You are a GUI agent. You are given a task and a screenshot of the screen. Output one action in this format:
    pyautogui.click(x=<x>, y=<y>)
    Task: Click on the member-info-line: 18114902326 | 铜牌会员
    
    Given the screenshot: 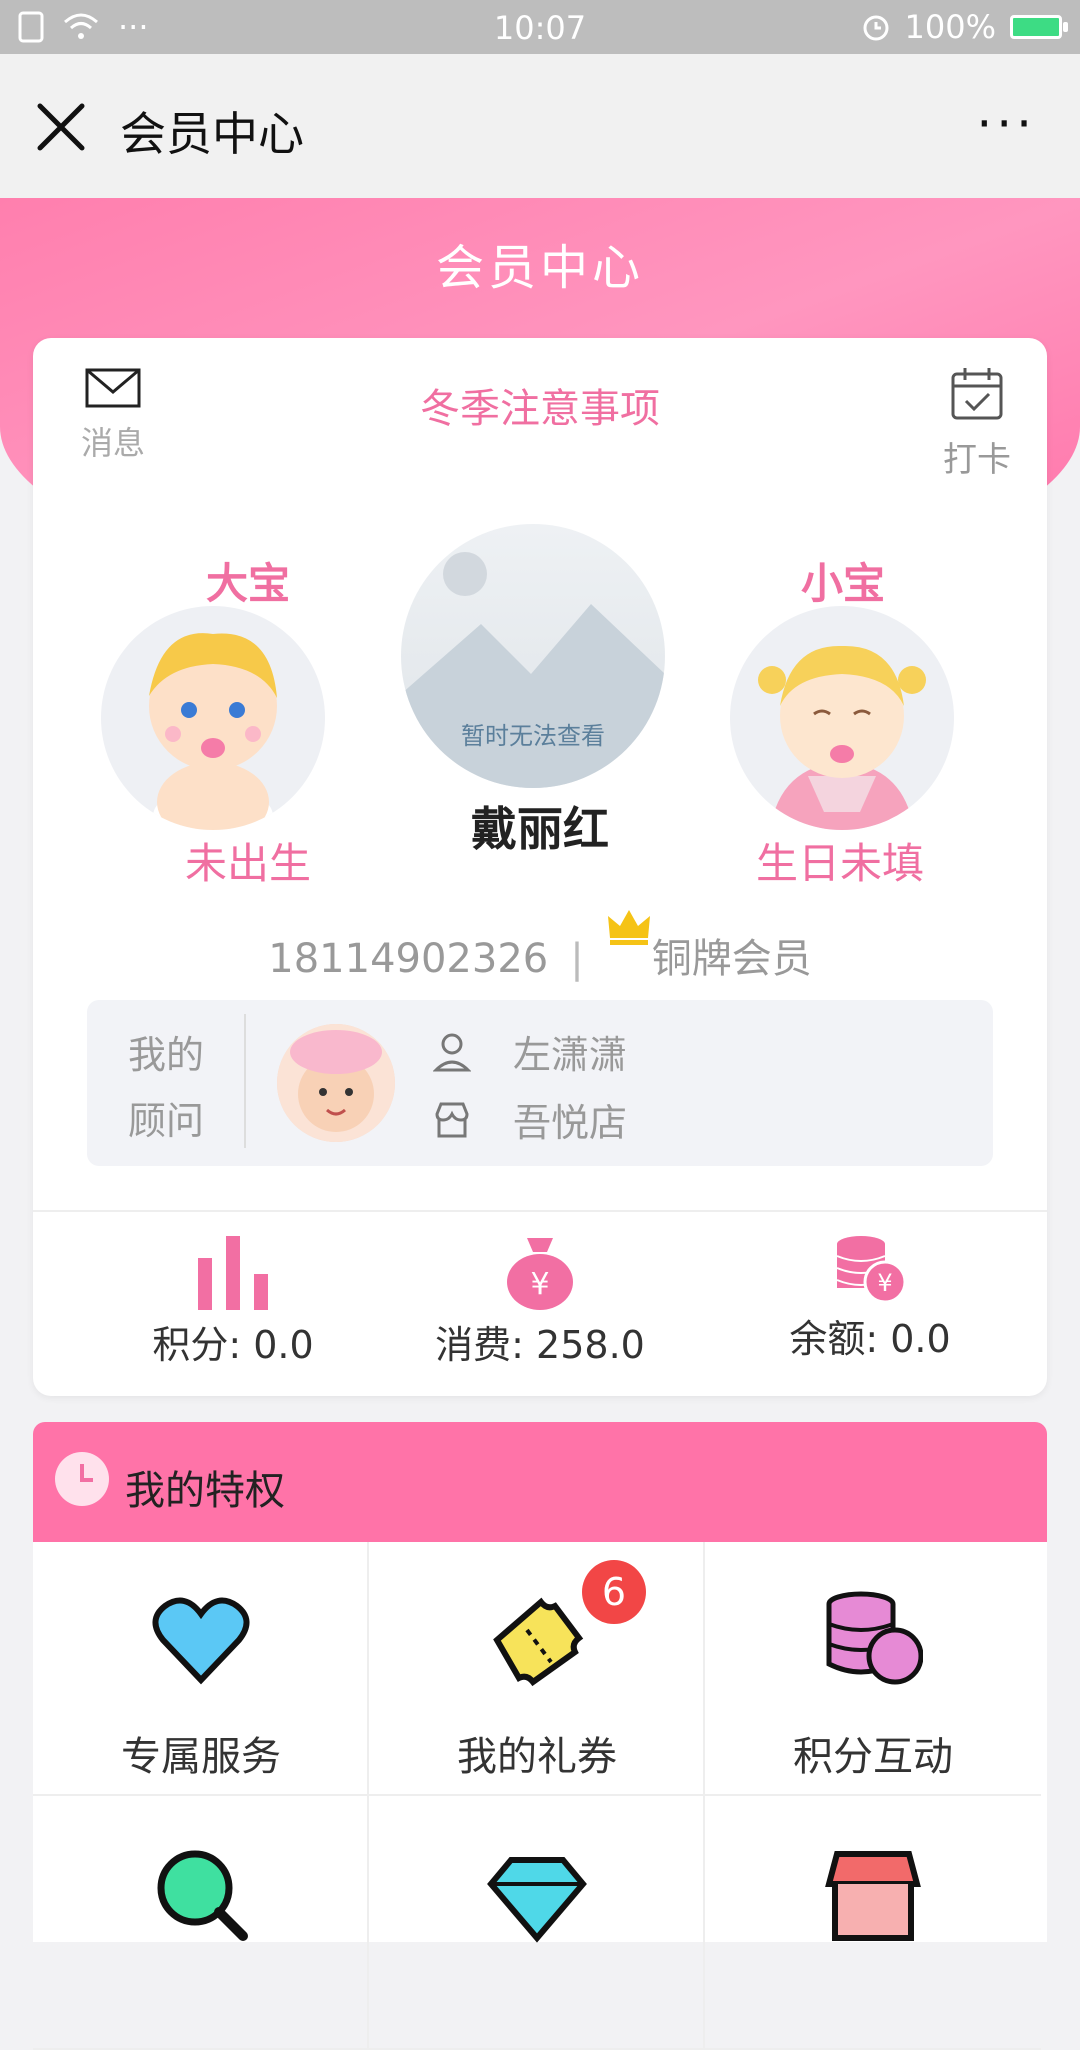 What is the action you would take?
    pyautogui.click(x=540, y=947)
    